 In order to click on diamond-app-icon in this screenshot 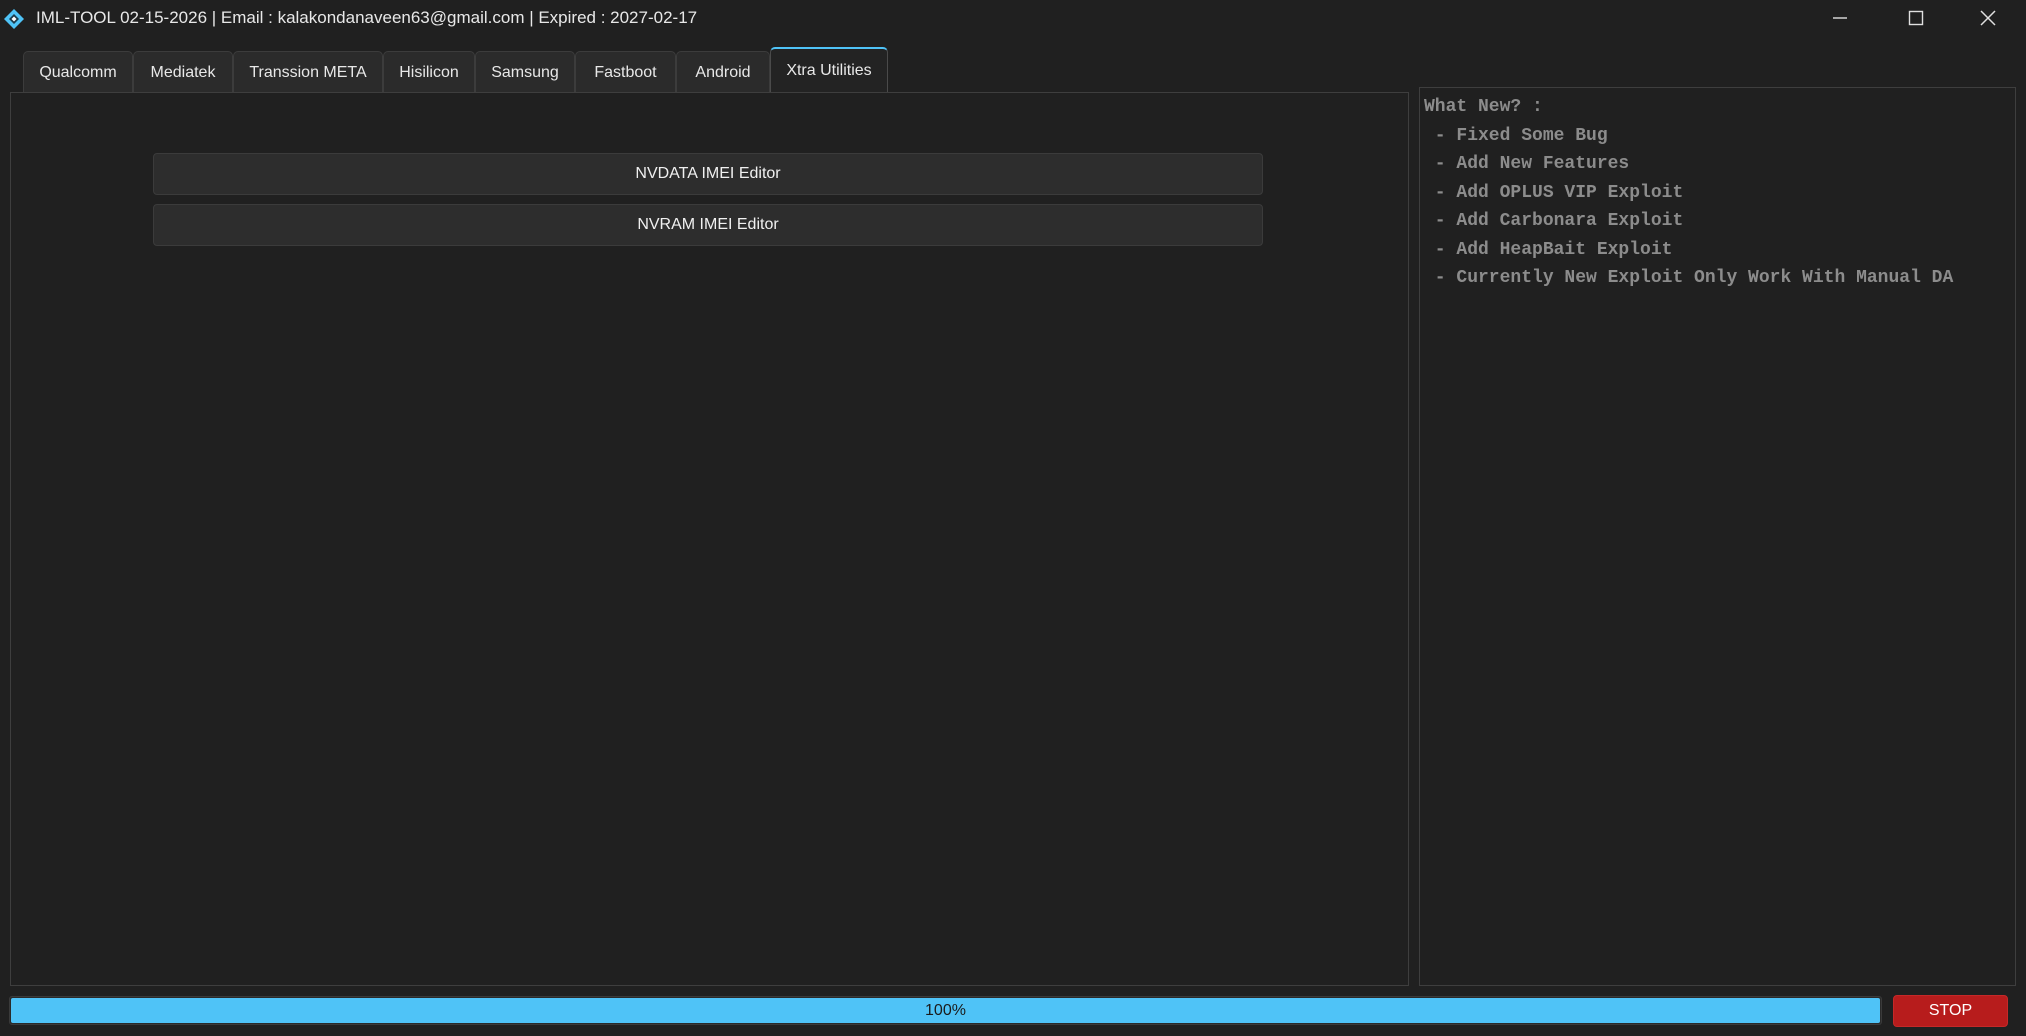, I will do `click(14, 19)`.